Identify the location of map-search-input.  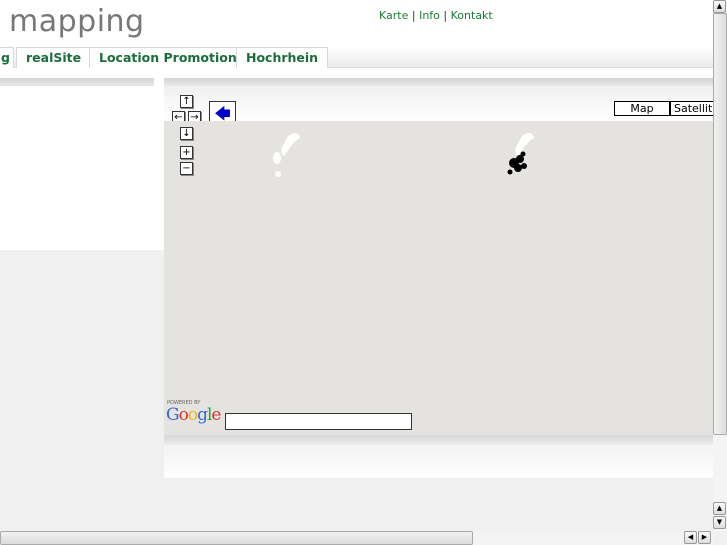
(318, 421).